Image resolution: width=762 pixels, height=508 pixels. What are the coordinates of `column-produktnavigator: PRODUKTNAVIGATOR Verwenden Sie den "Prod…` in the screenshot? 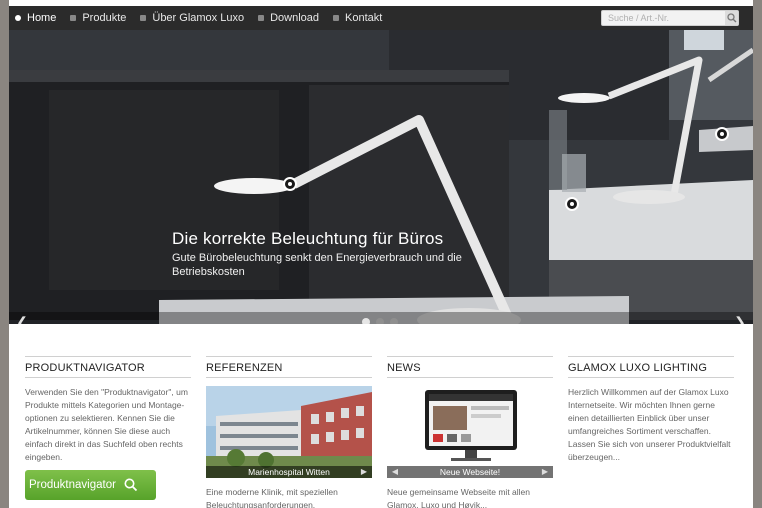 It's located at (108, 428).